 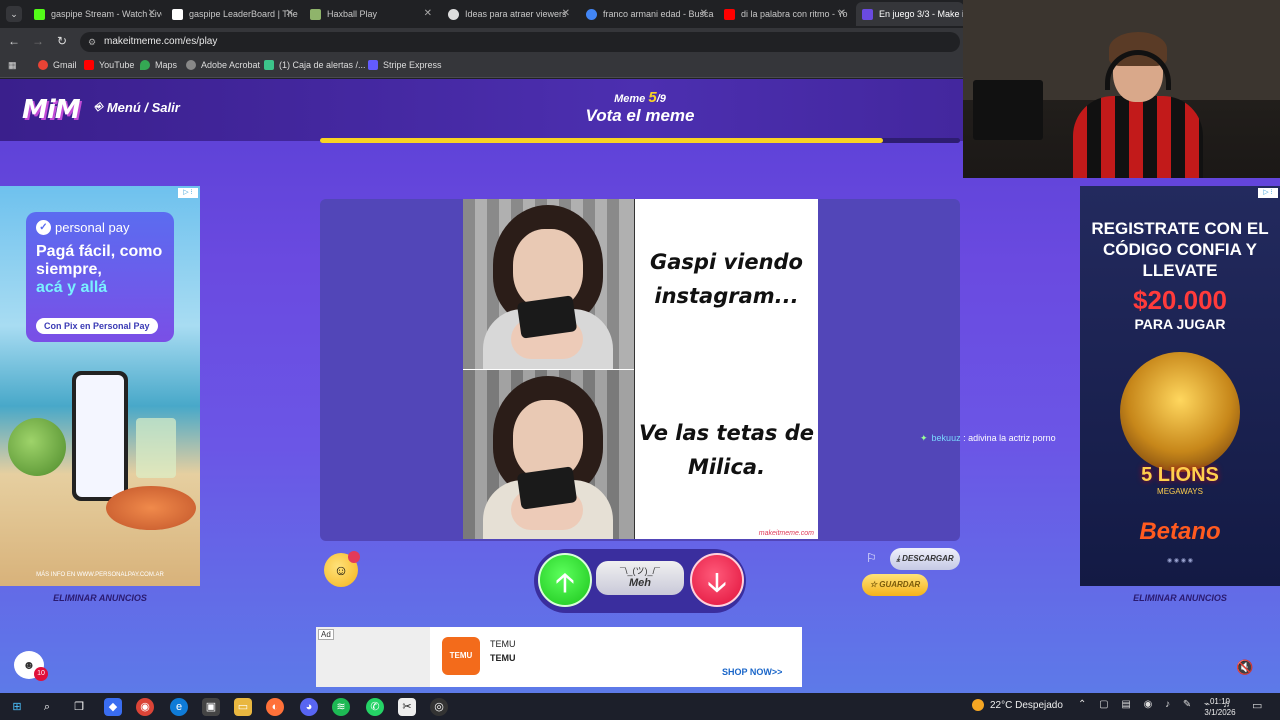 I want to click on tab-4: Ideas para atraer viewers ✕, so click(x=509, y=14).